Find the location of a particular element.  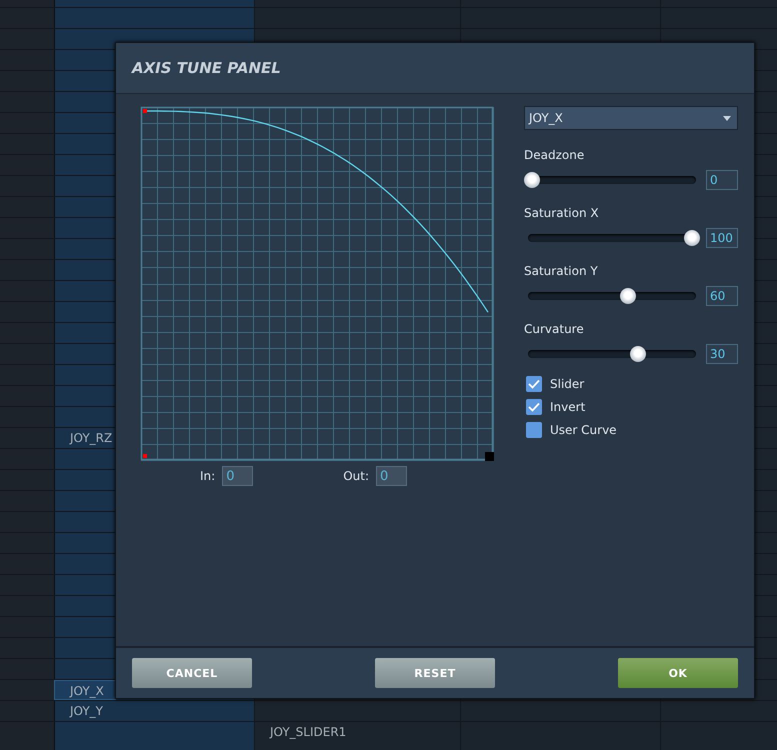

table-cell: JOY_Y is located at coordinates (130, 711).